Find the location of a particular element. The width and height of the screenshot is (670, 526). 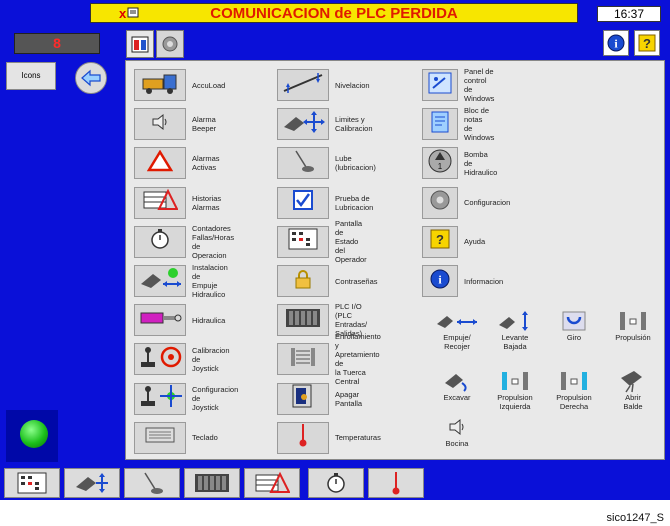

fault-counter: 8 is located at coordinates (57, 43).